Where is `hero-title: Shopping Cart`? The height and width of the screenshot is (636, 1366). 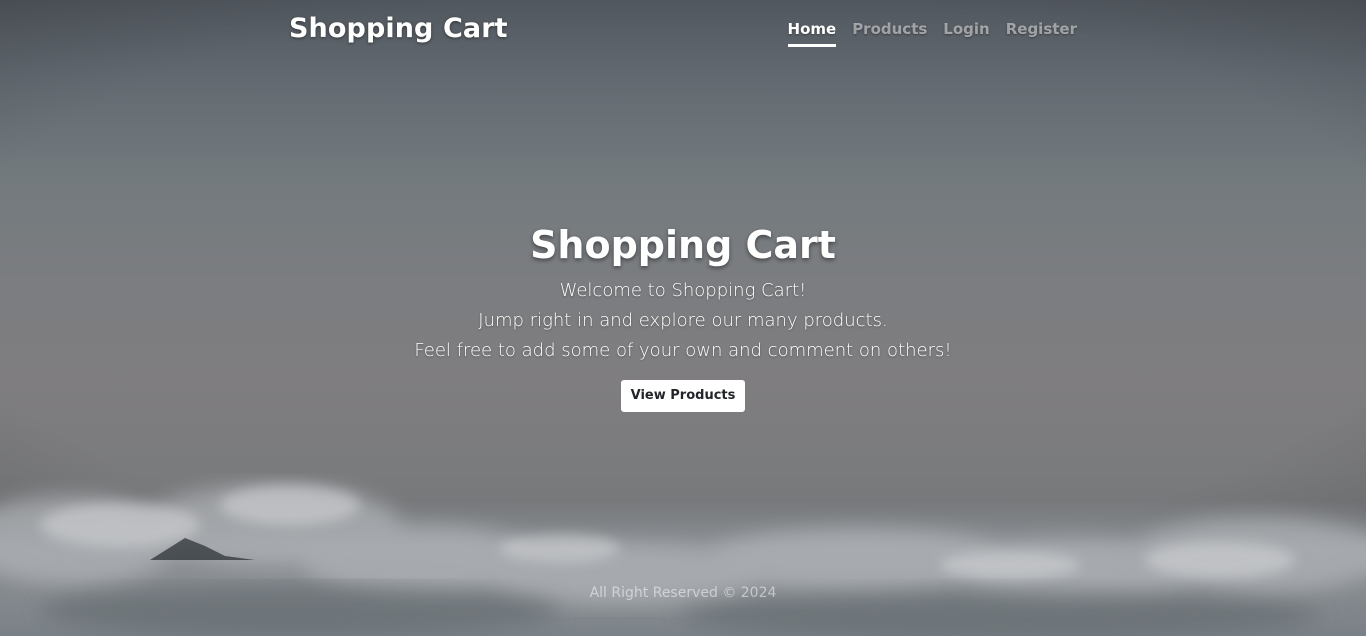
hero-title: Shopping Cart is located at coordinates (683, 245).